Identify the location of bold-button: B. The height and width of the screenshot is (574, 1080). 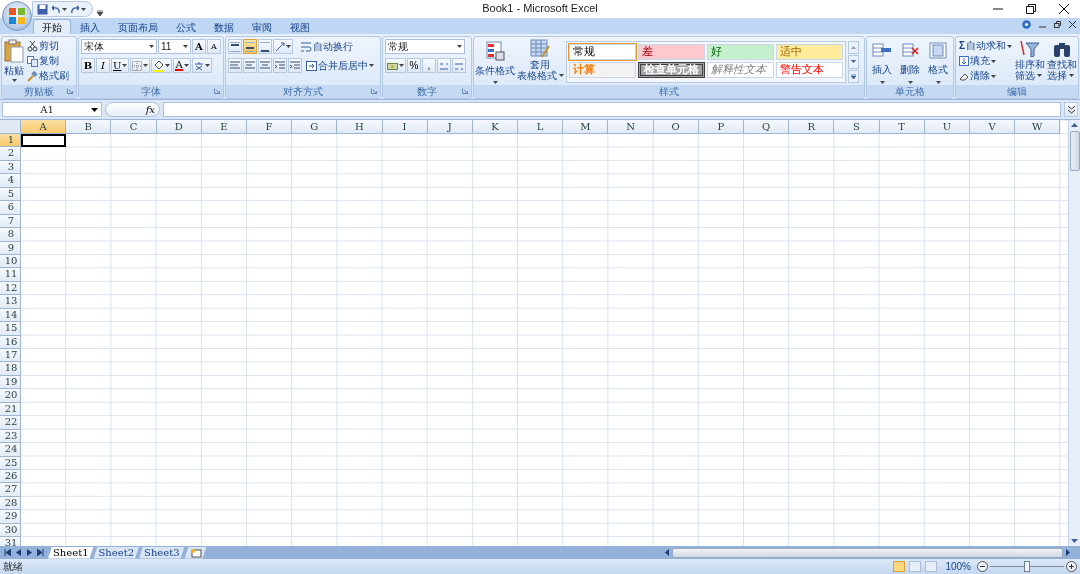
(88, 65).